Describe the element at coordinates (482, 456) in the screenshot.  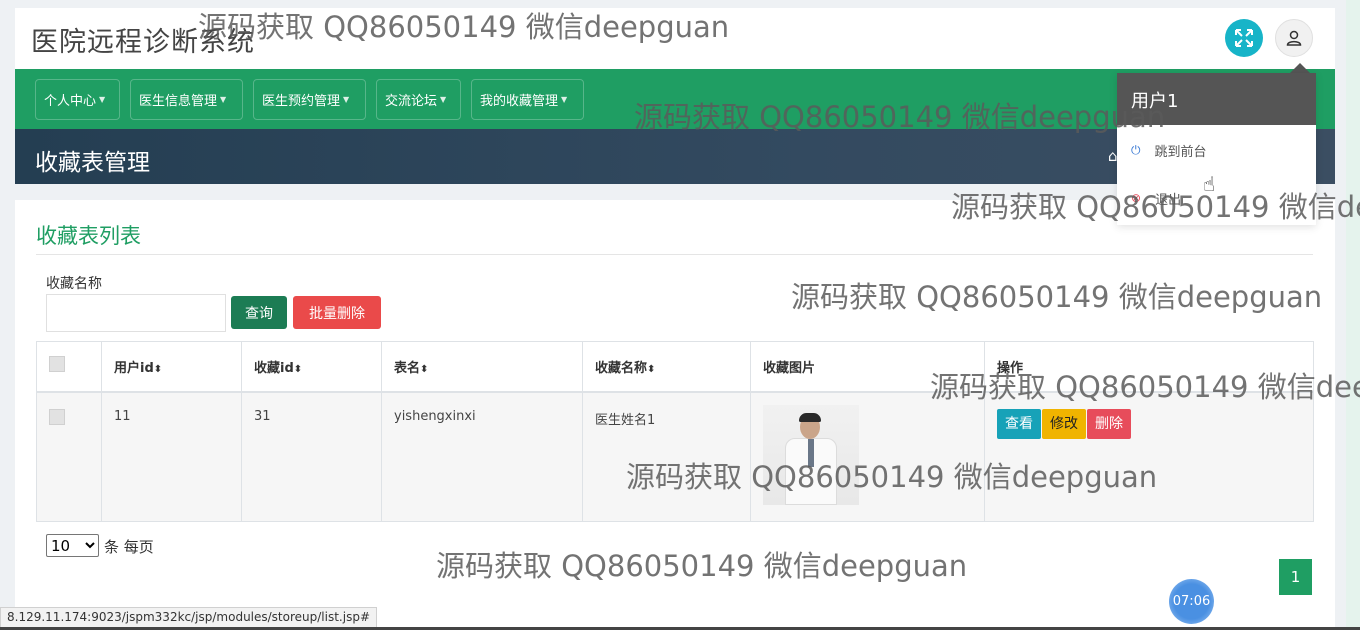
I see `cell-table-name: yishengxinxi` at that location.